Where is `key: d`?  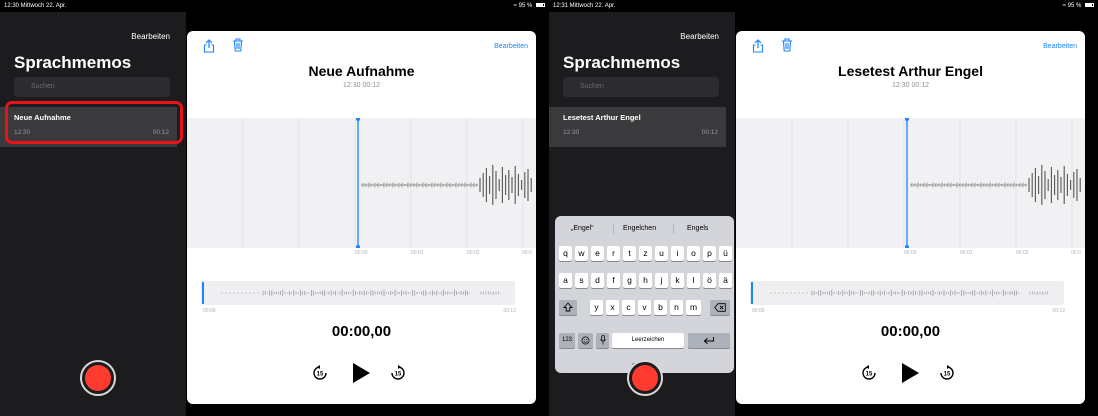 key: d is located at coordinates (597, 280).